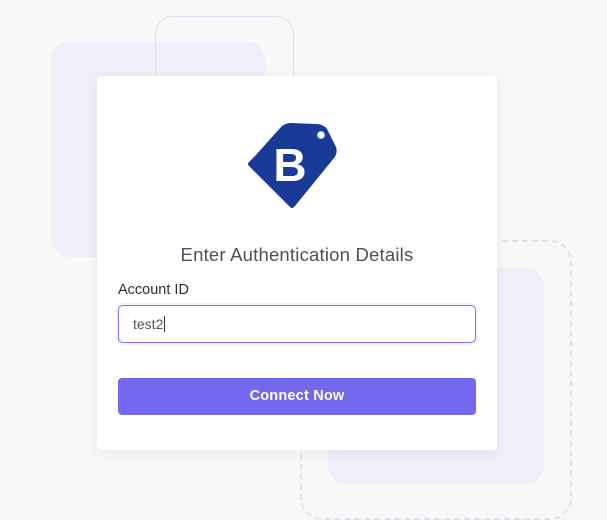 This screenshot has width=607, height=520. What do you see at coordinates (297, 254) in the screenshot?
I see `page-title: Enter Authentication Details` at bounding box center [297, 254].